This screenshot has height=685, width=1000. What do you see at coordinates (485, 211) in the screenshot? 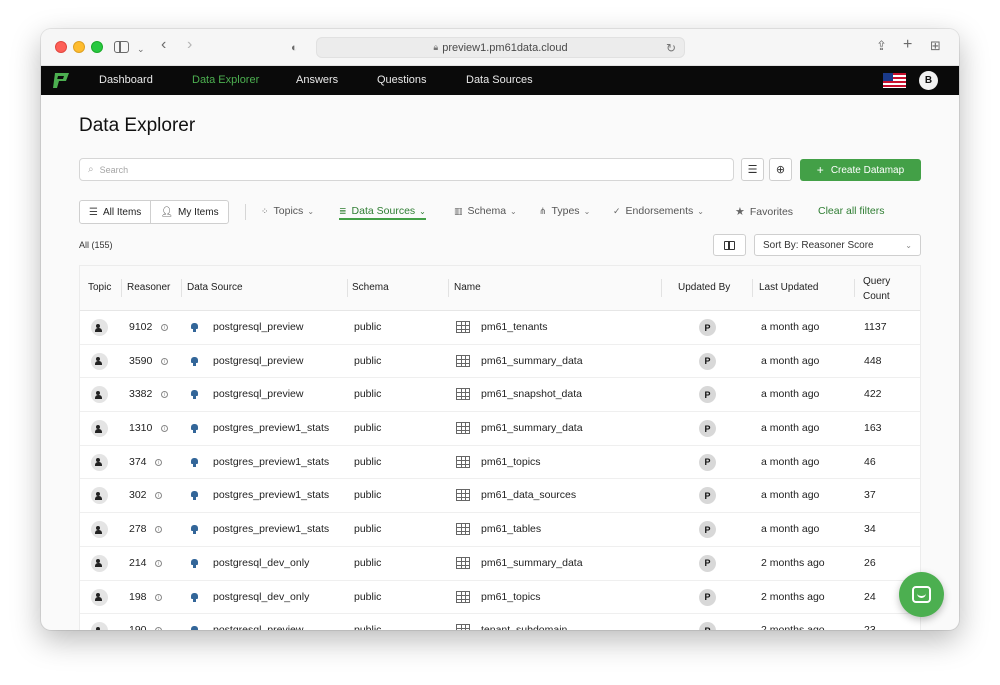
I see `filter-schema: ▥ Schema ⌄` at bounding box center [485, 211].